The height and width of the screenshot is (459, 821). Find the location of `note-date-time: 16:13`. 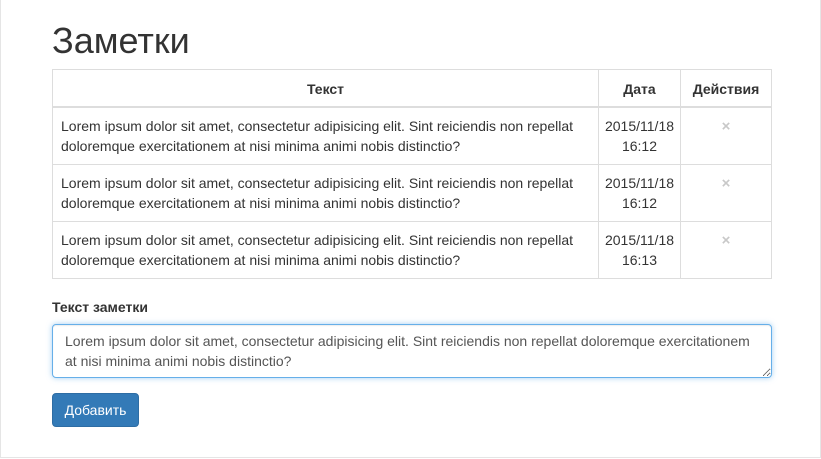

note-date-time: 16:13 is located at coordinates (639, 260).